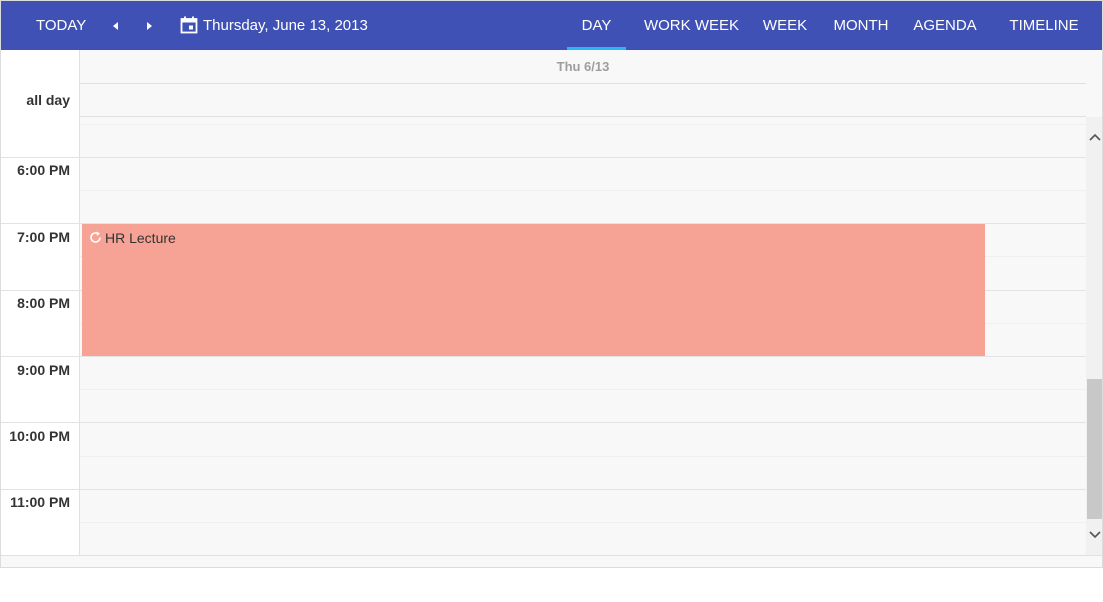 This screenshot has height=602, width=1103. I want to click on scrollbar-thumb, so click(1094, 449).